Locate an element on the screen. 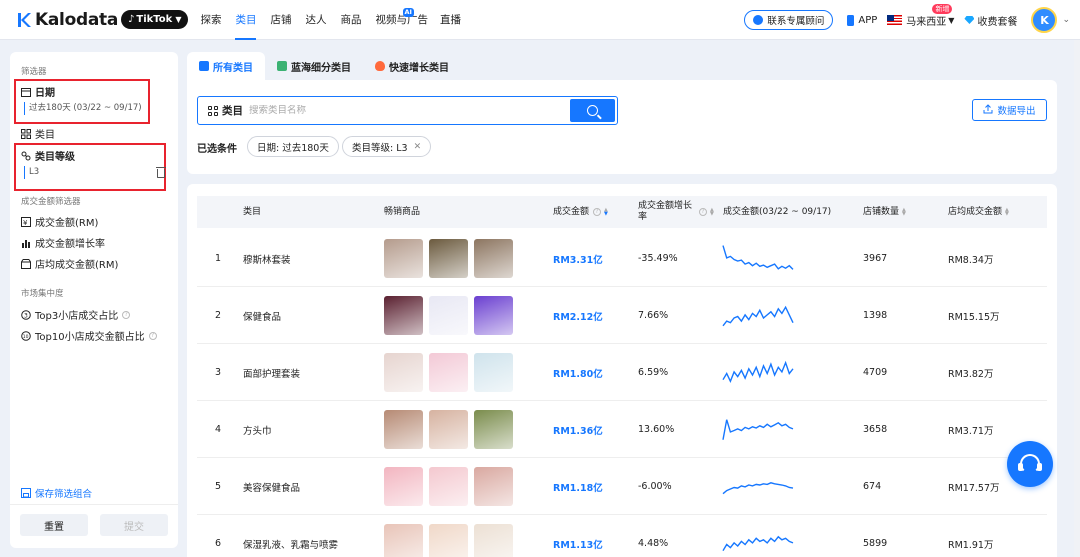 Image resolution: width=1080 pixels, height=557 pixels. nav-product: 商品 is located at coordinates (350, 20).